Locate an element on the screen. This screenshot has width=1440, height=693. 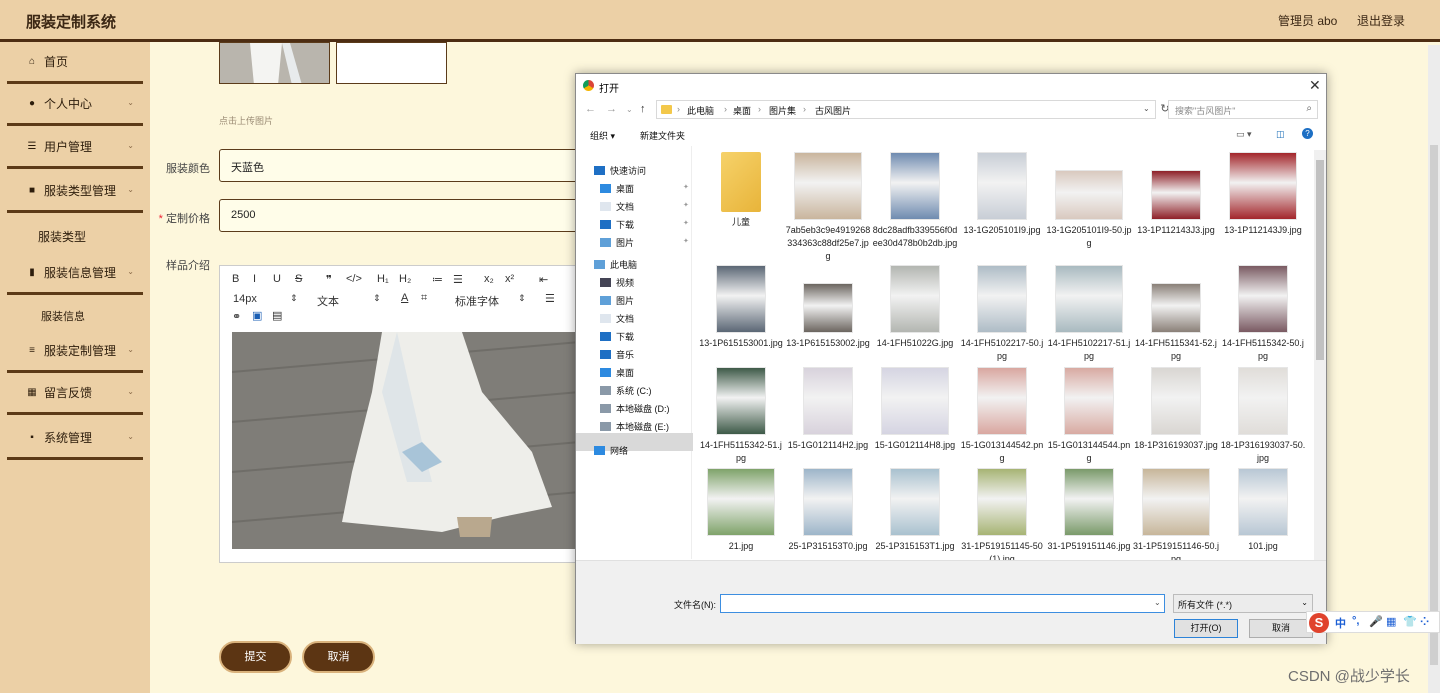
dialog-cancel-button: 取消 is located at coordinates (1281, 628).